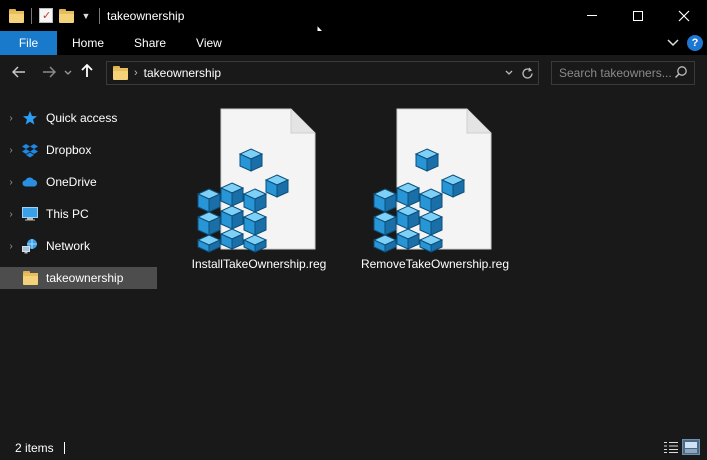 Image resolution: width=707 pixels, height=460 pixels. What do you see at coordinates (46, 15) in the screenshot?
I see `properties-icon` at bounding box center [46, 15].